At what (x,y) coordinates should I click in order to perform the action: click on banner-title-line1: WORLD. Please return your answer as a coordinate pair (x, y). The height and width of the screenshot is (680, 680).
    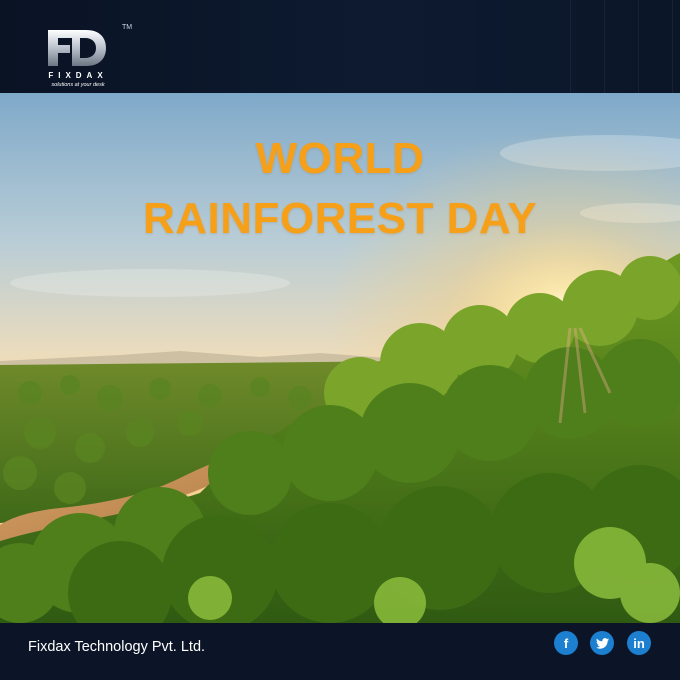
    Looking at the image, I should click on (340, 158).